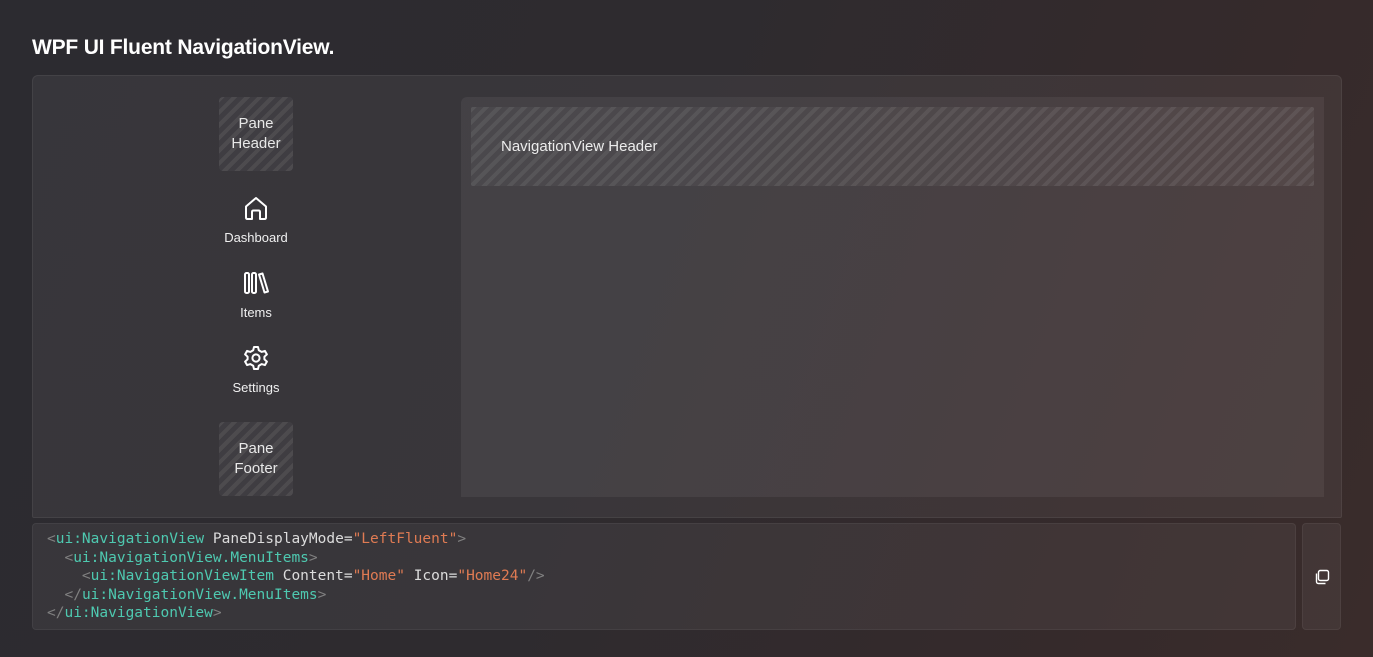  What do you see at coordinates (579, 146) in the screenshot?
I see `navigation-view-header-label: NavigationView Header` at bounding box center [579, 146].